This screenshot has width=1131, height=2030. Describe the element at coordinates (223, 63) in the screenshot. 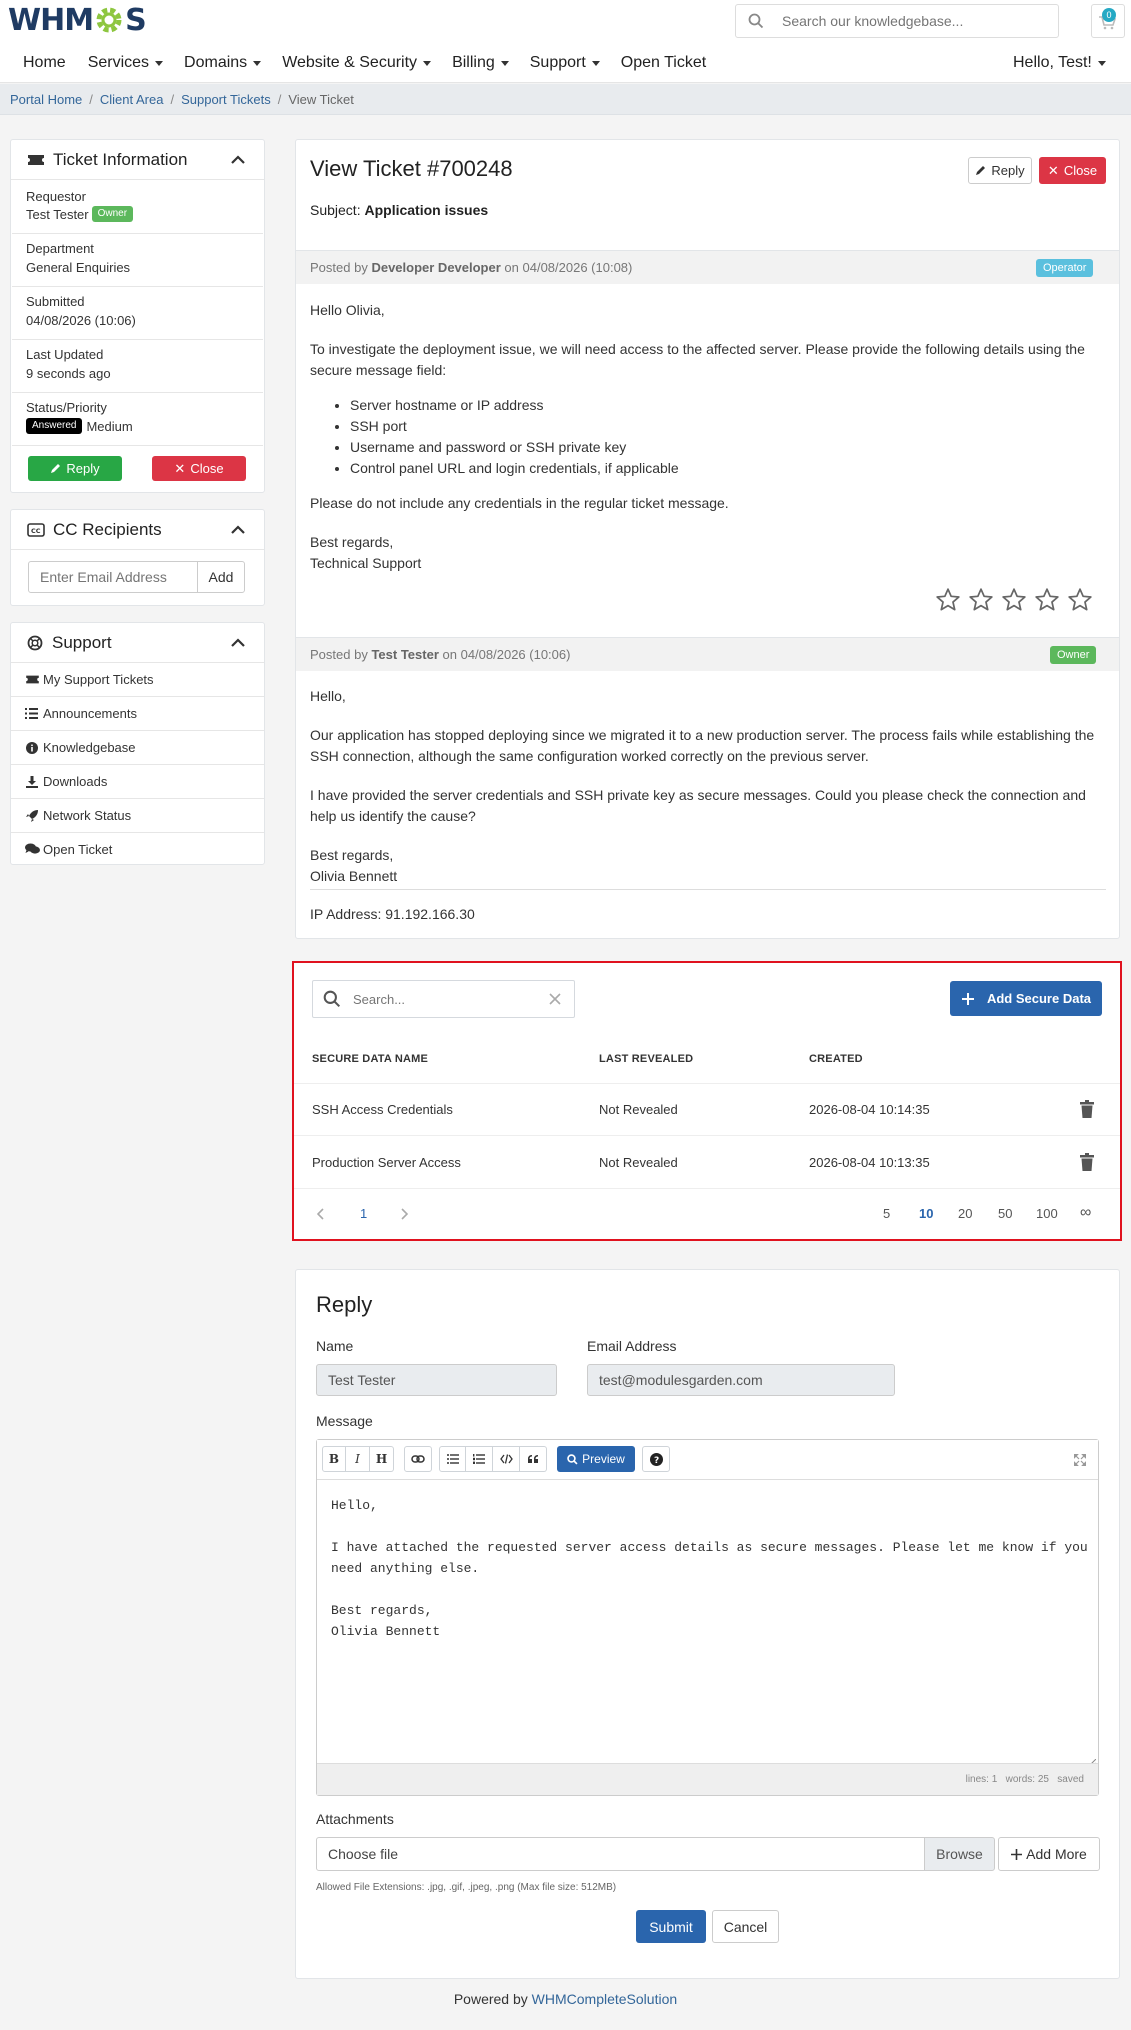

I see `nav-domains: Domains` at that location.